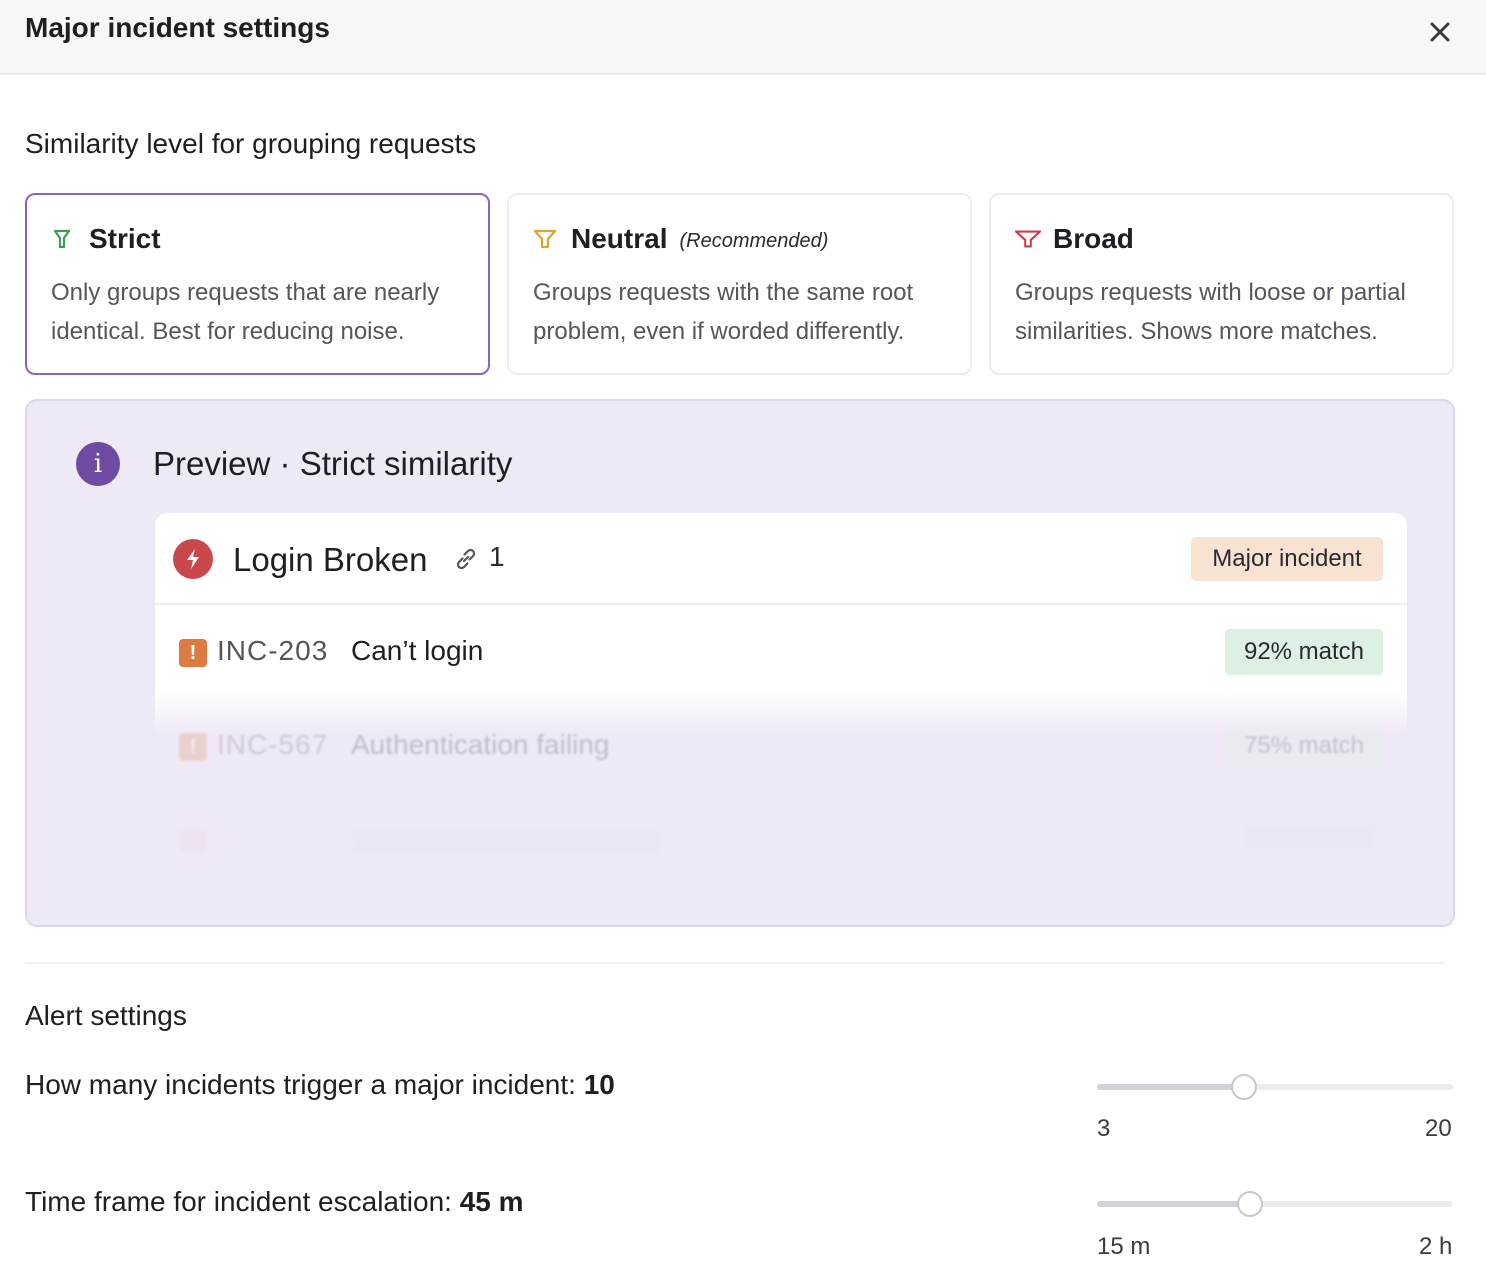  Describe the element at coordinates (106, 1015) in the screenshot. I see `alert-settings-title: Alert settings` at that location.